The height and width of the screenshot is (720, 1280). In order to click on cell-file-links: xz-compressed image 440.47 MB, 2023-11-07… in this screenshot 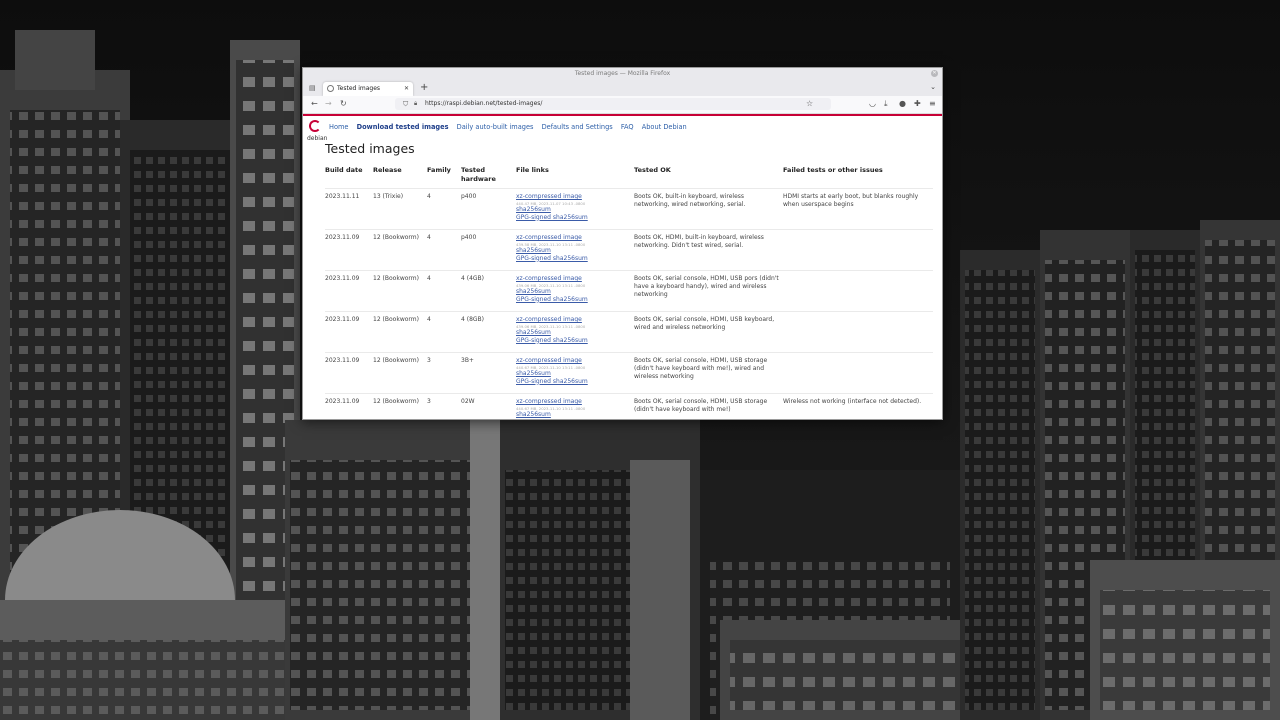, I will do `click(575, 209)`.